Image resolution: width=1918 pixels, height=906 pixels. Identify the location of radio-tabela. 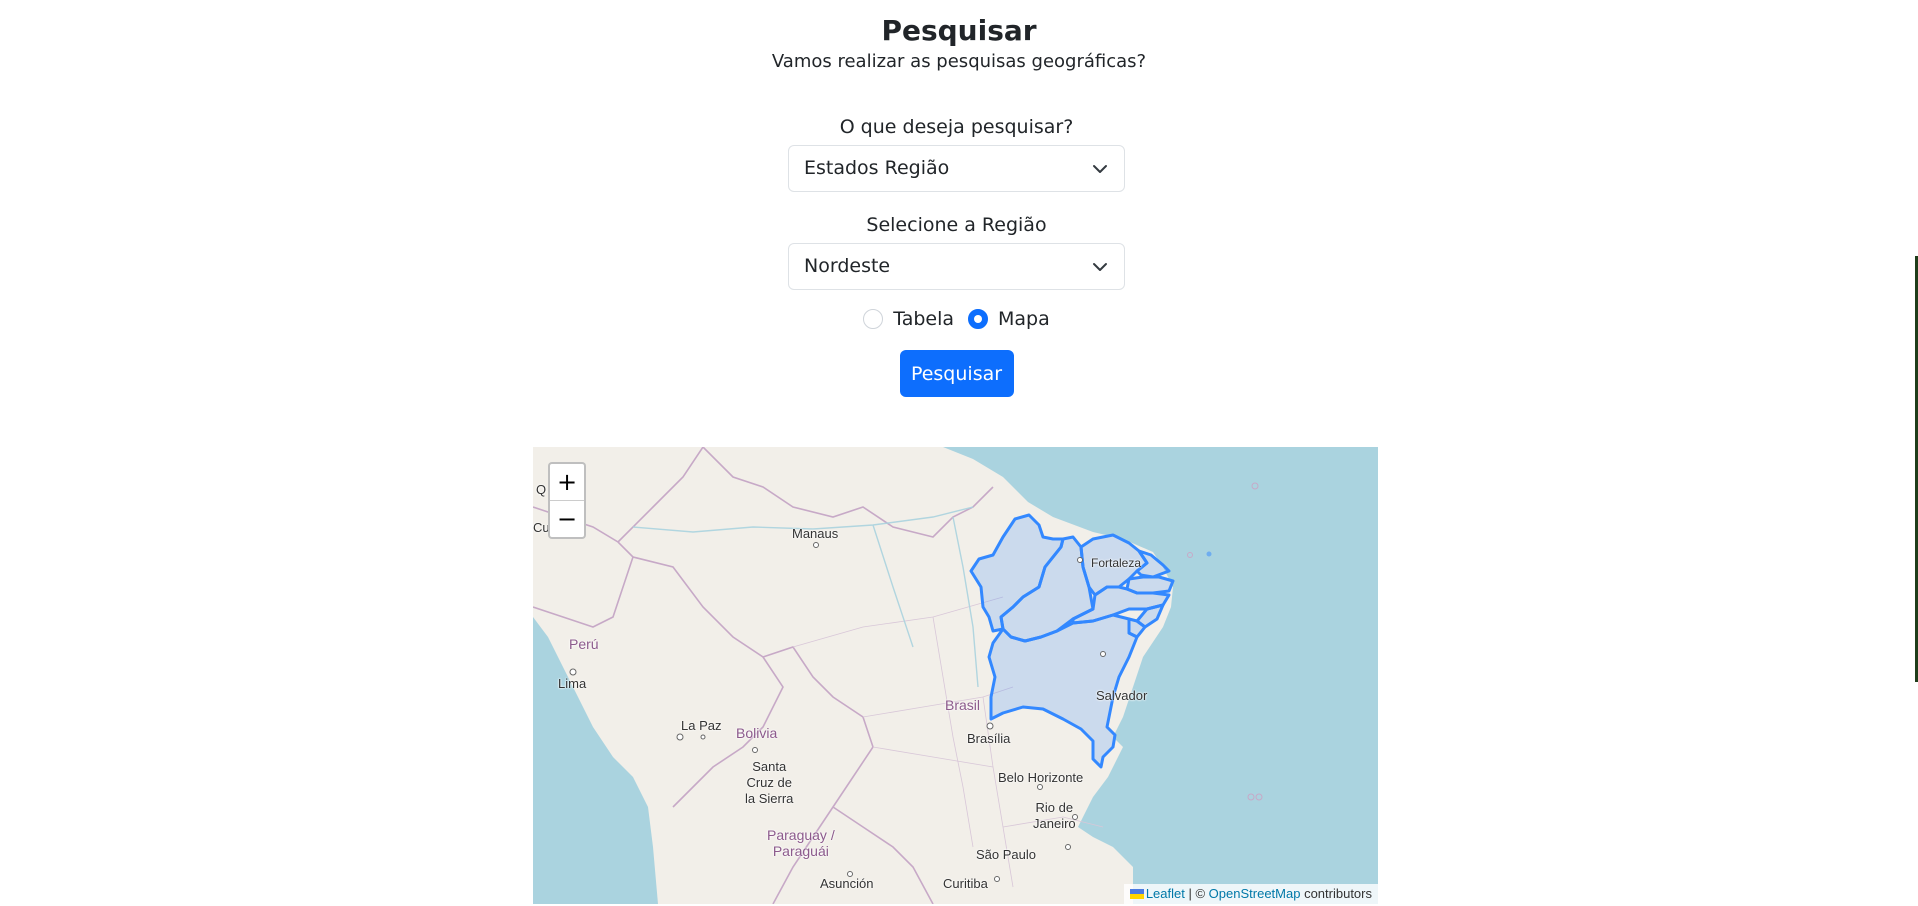
(873, 319).